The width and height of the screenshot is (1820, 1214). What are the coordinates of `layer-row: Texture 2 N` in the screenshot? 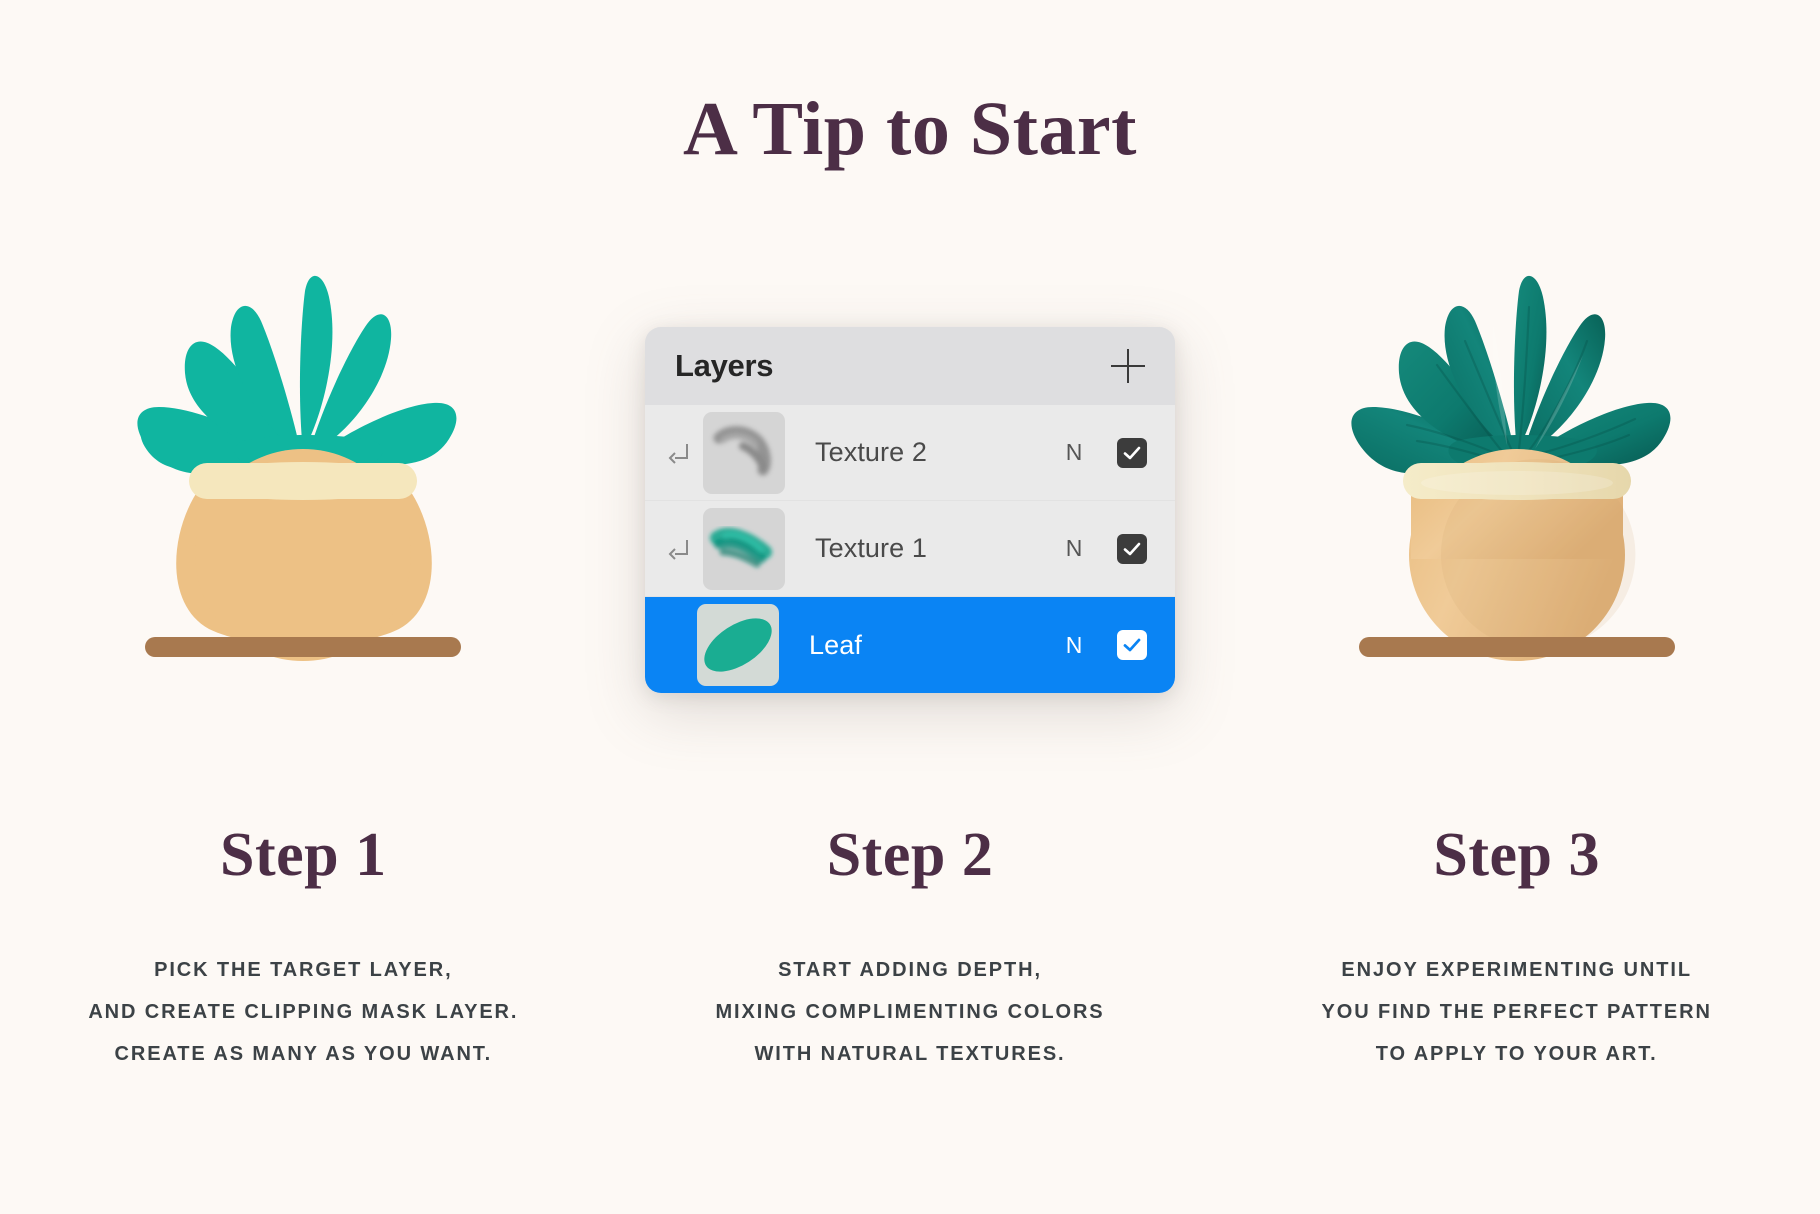 It's located at (910, 453).